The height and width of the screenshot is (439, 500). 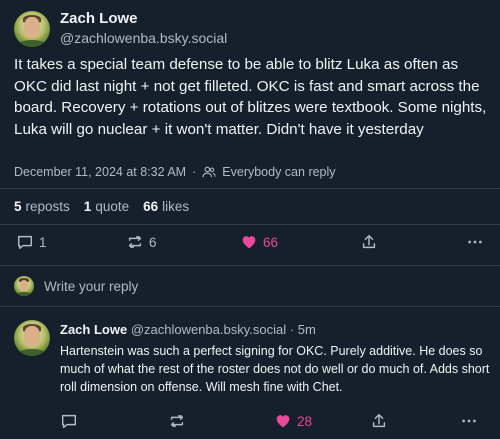 I want to click on reply-reply-button, so click(x=69, y=421).